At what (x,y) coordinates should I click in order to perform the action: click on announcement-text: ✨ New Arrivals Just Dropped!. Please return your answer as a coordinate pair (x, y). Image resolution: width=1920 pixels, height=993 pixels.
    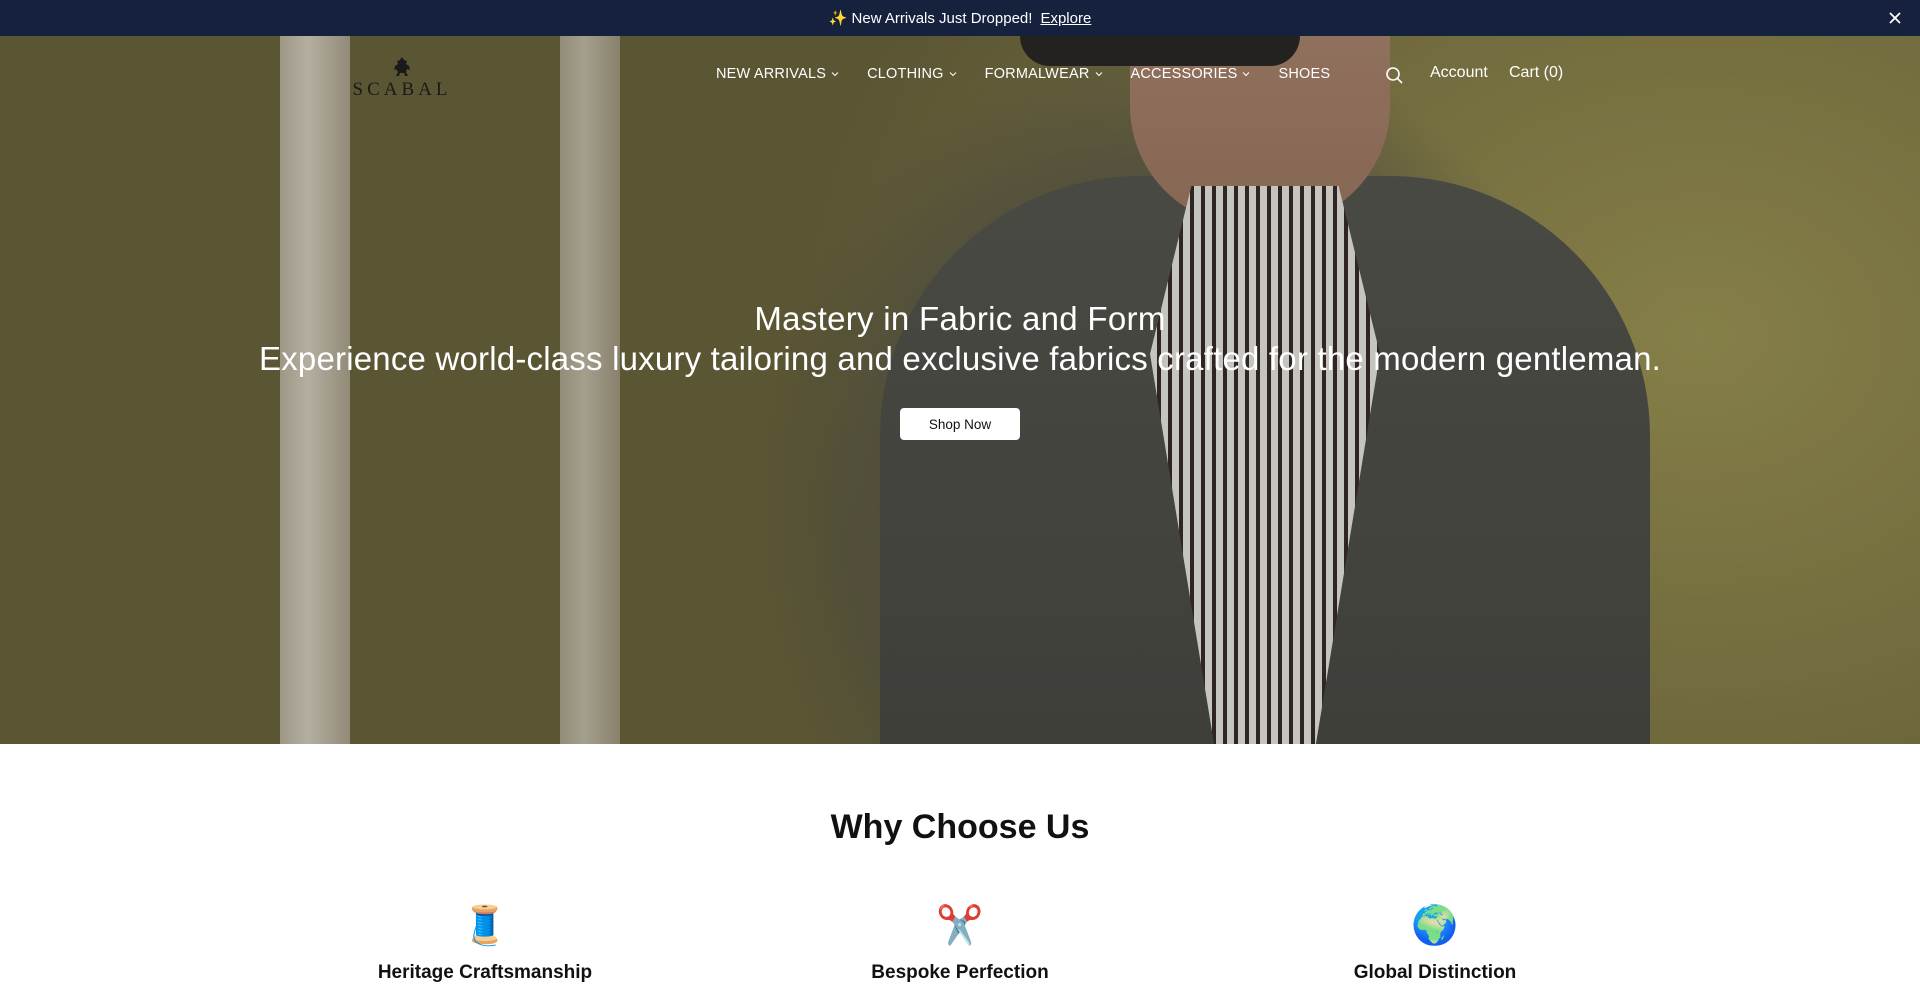
    Looking at the image, I should click on (930, 18).